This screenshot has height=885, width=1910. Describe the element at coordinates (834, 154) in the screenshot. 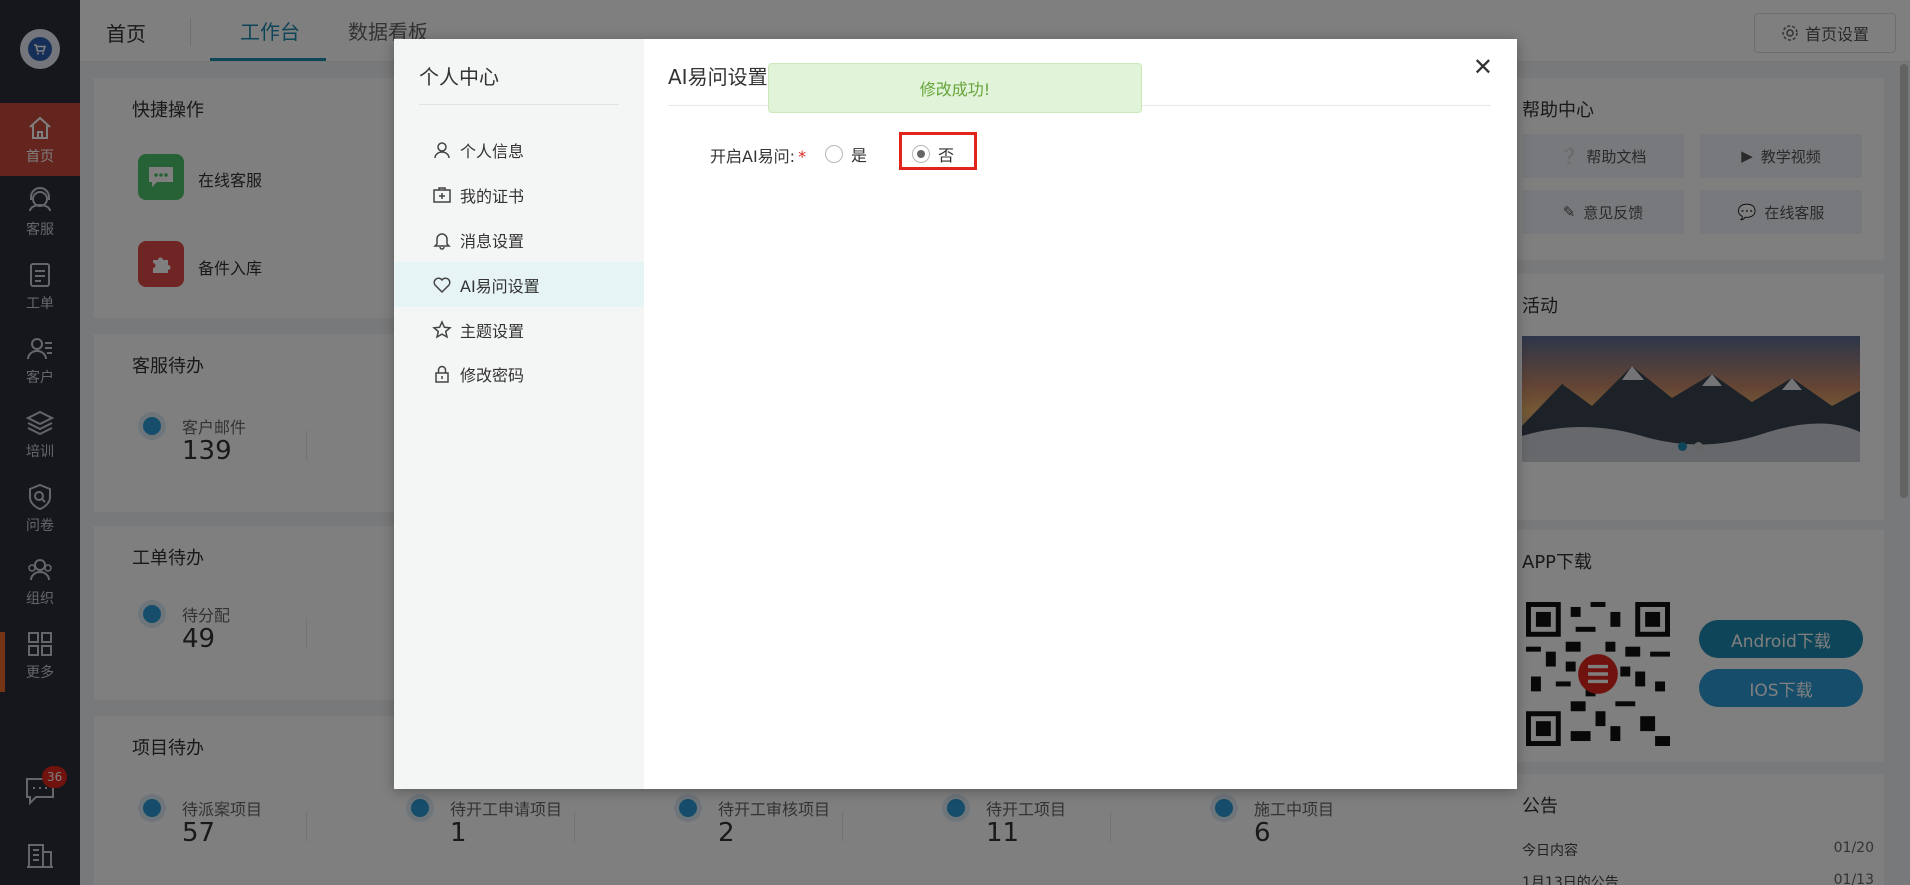

I see `radio-circle` at that location.